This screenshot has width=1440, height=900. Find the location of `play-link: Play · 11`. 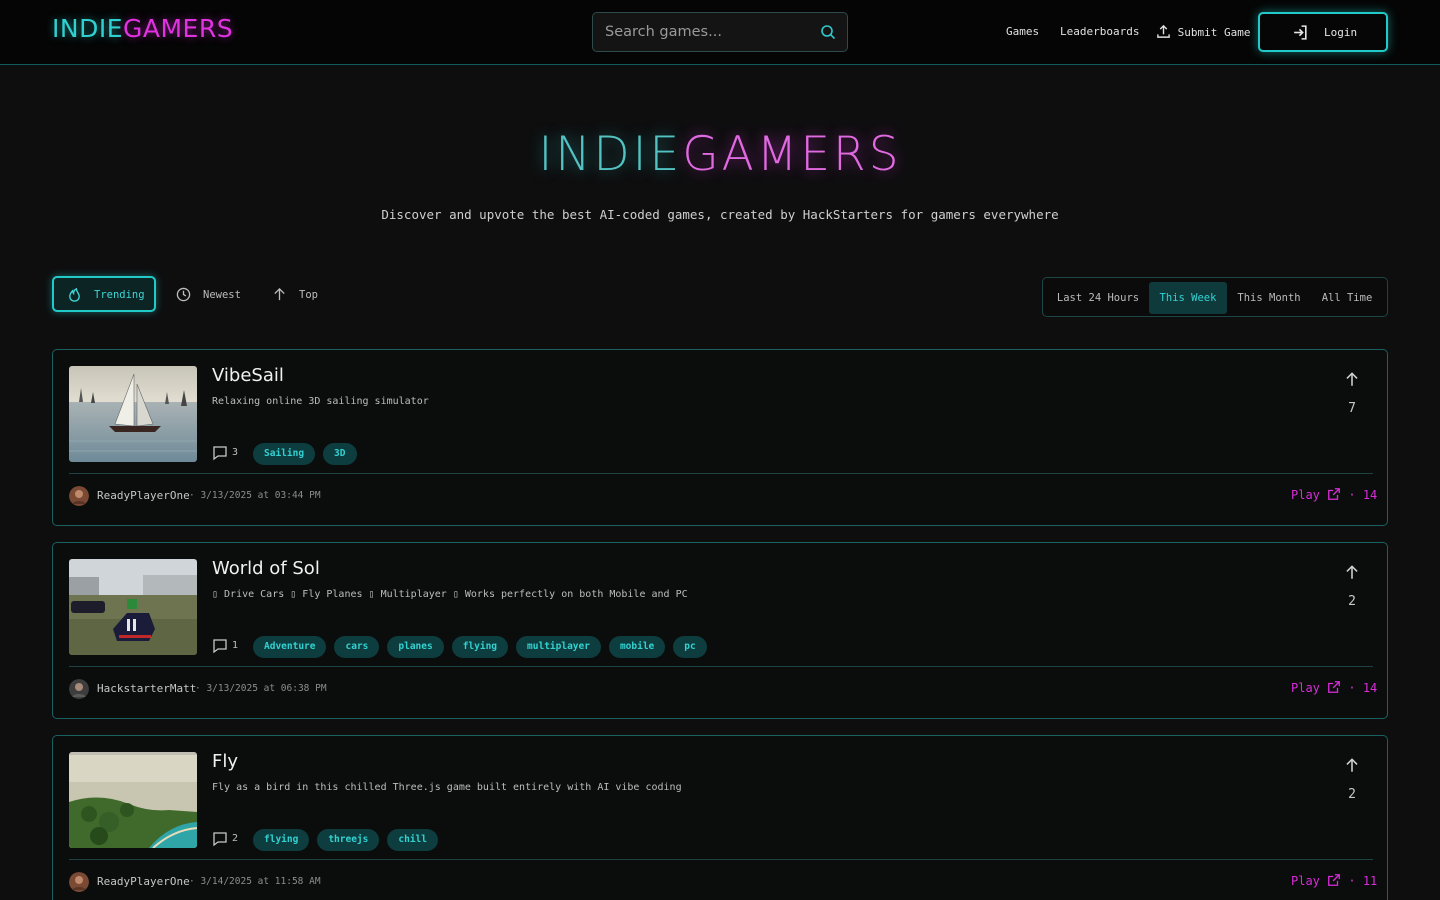

play-link: Play · 11 is located at coordinates (1334, 882).